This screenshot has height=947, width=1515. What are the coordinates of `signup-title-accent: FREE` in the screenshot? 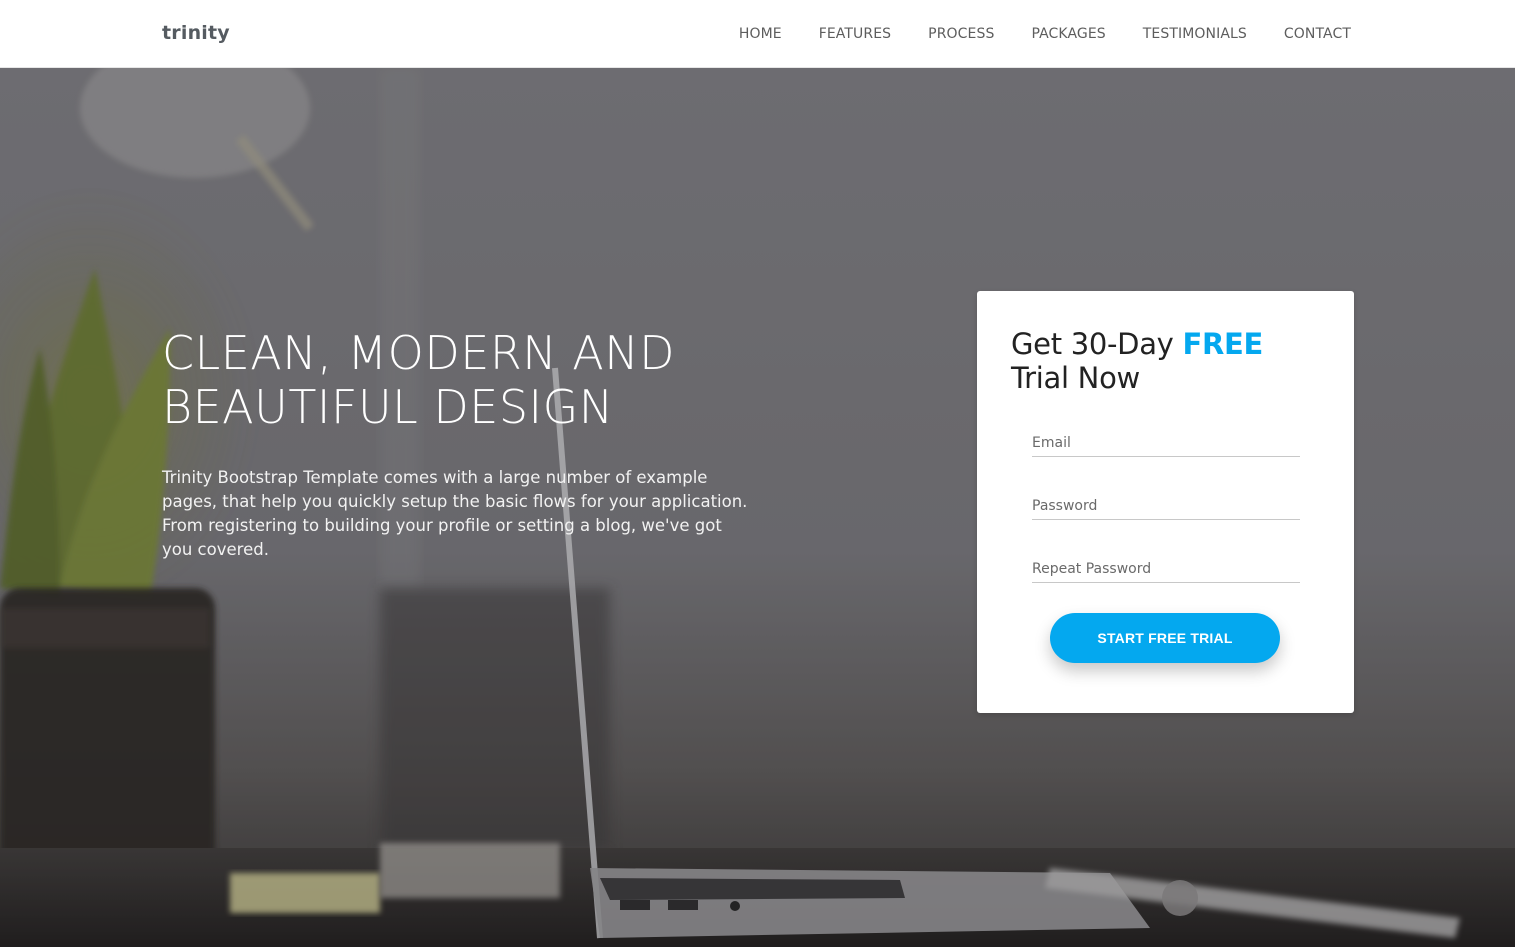 It's located at (1223, 344).